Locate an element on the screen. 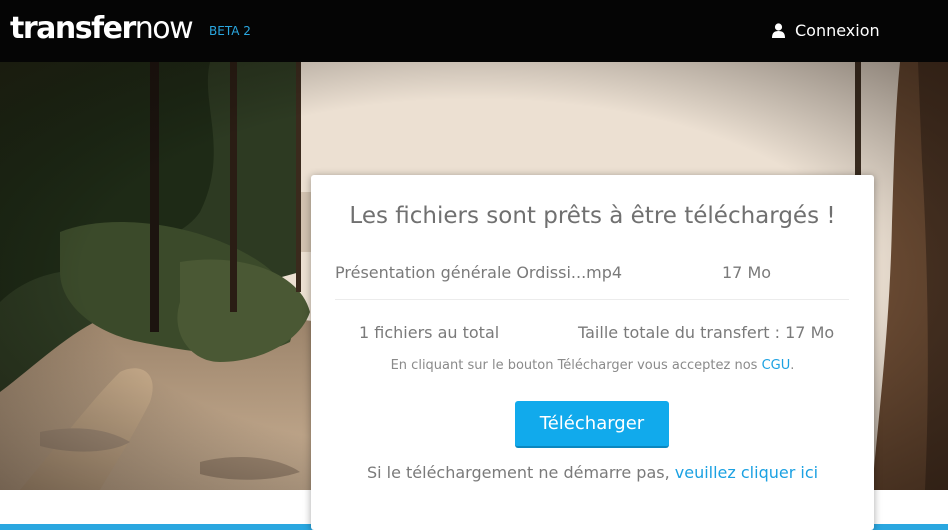 This screenshot has height=530, width=948. logo-bold: transfer is located at coordinates (73, 28).